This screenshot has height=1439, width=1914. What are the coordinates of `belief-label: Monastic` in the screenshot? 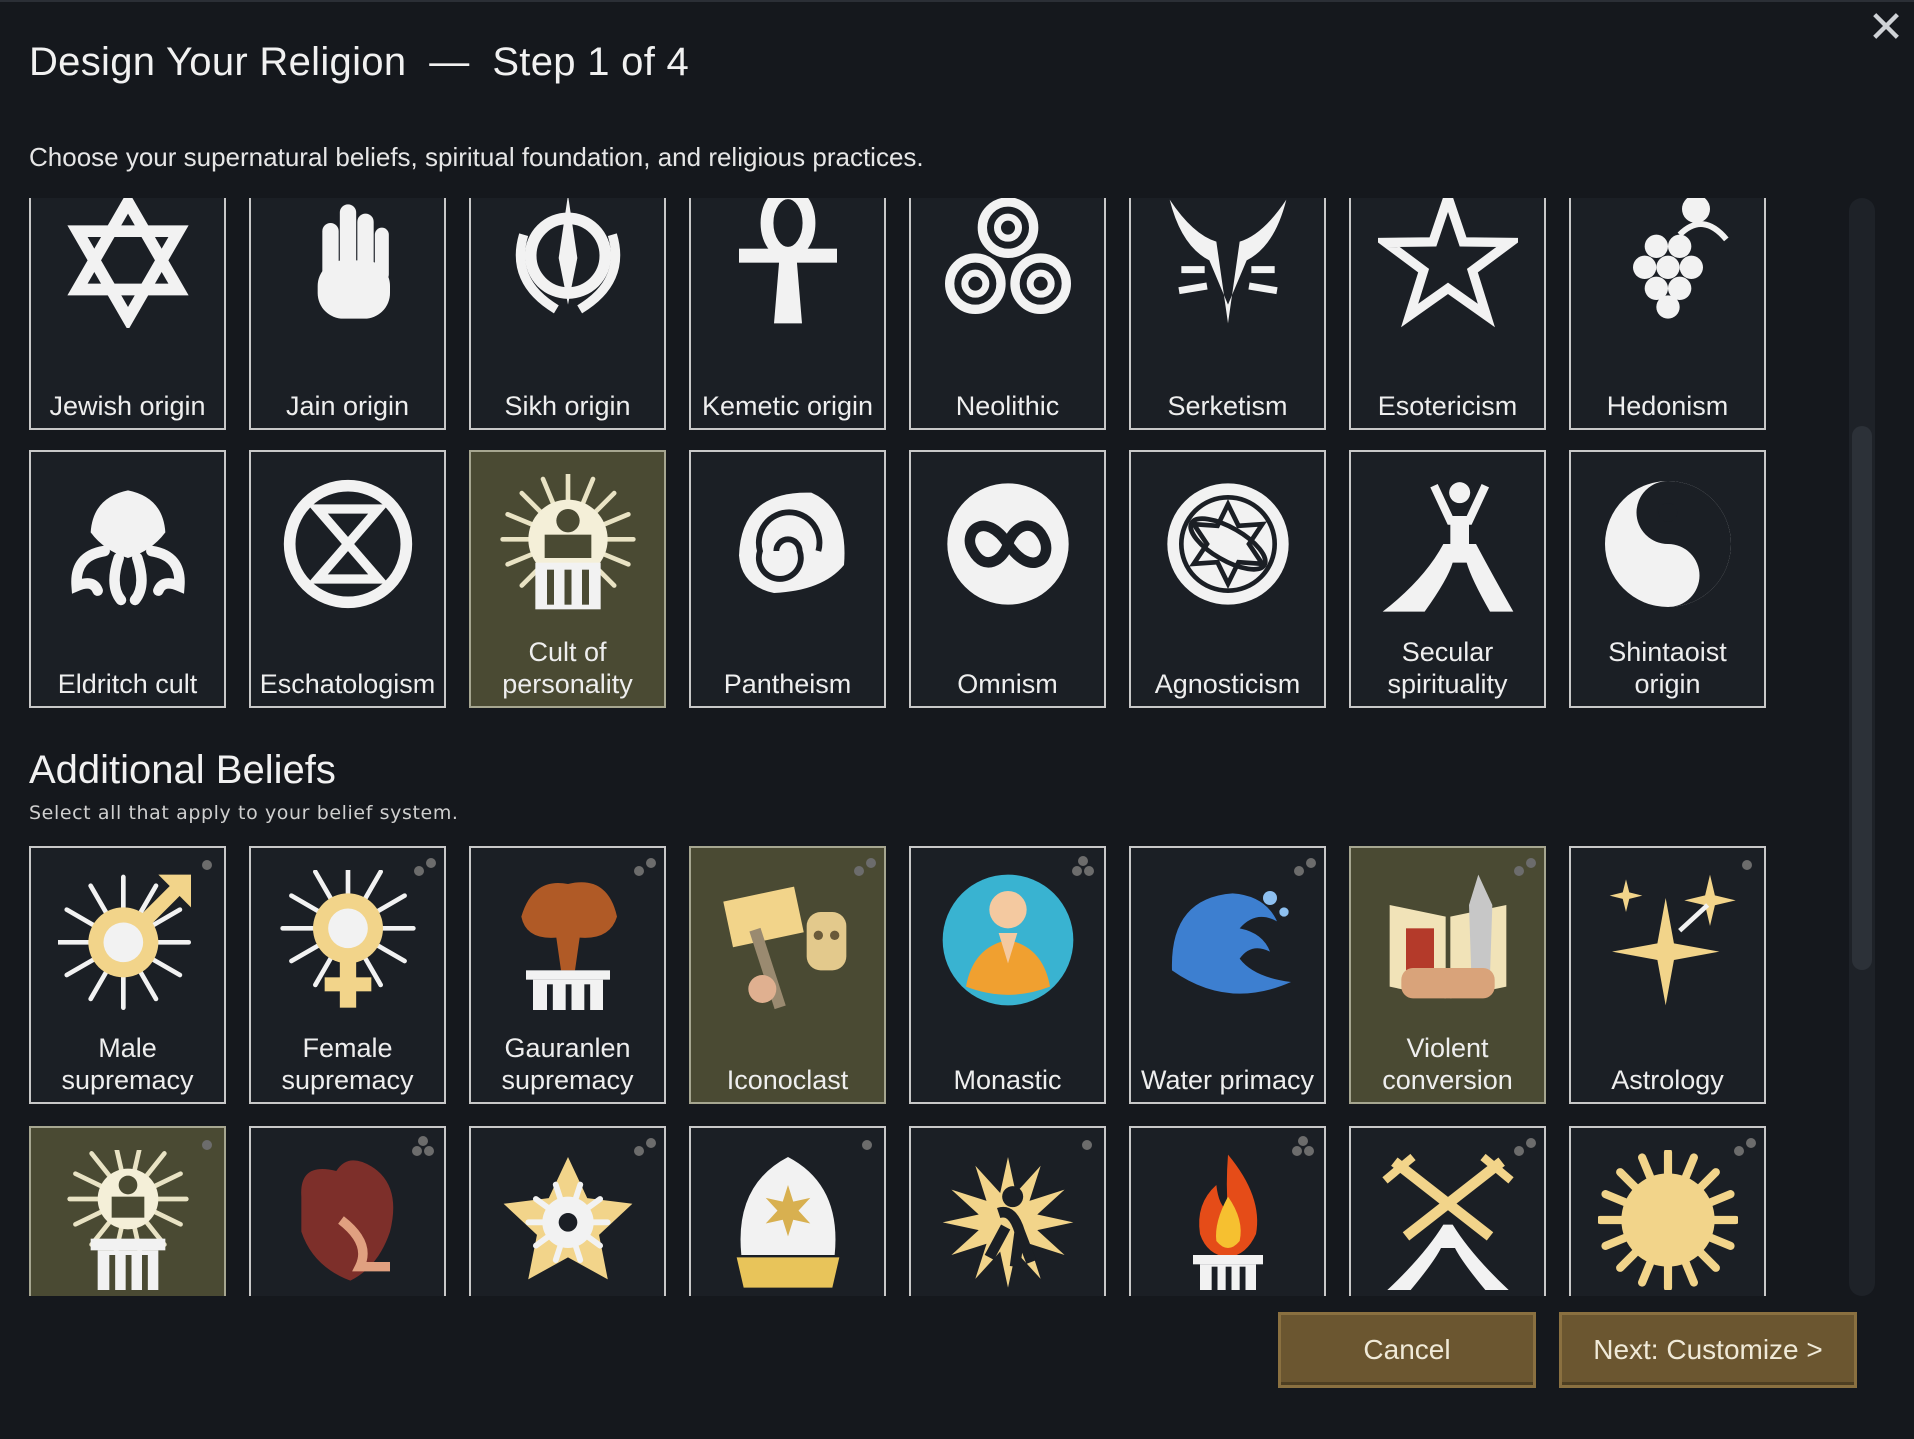 It's located at (1007, 1080).